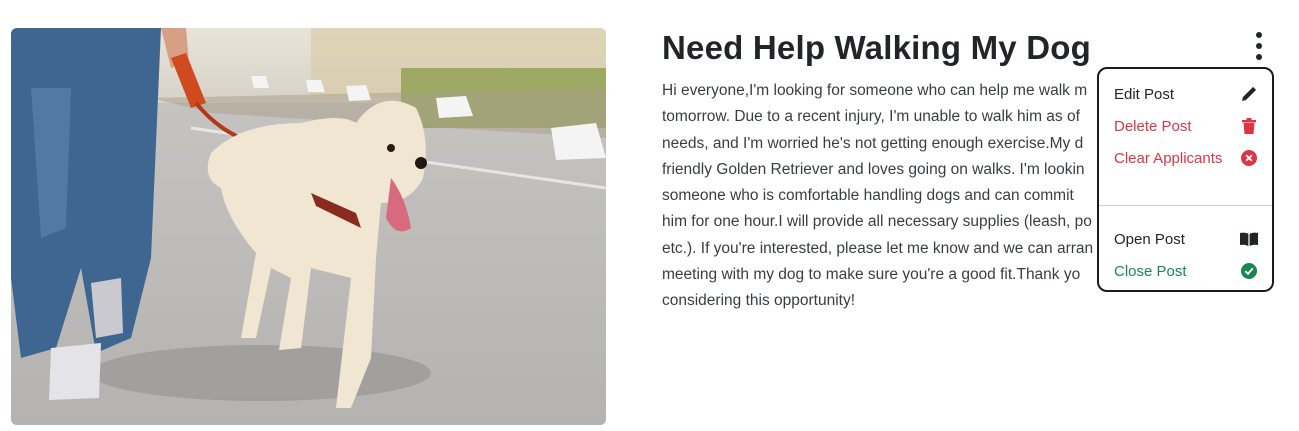 This screenshot has height=431, width=1299. What do you see at coordinates (1185, 205) in the screenshot?
I see `menu-divider` at bounding box center [1185, 205].